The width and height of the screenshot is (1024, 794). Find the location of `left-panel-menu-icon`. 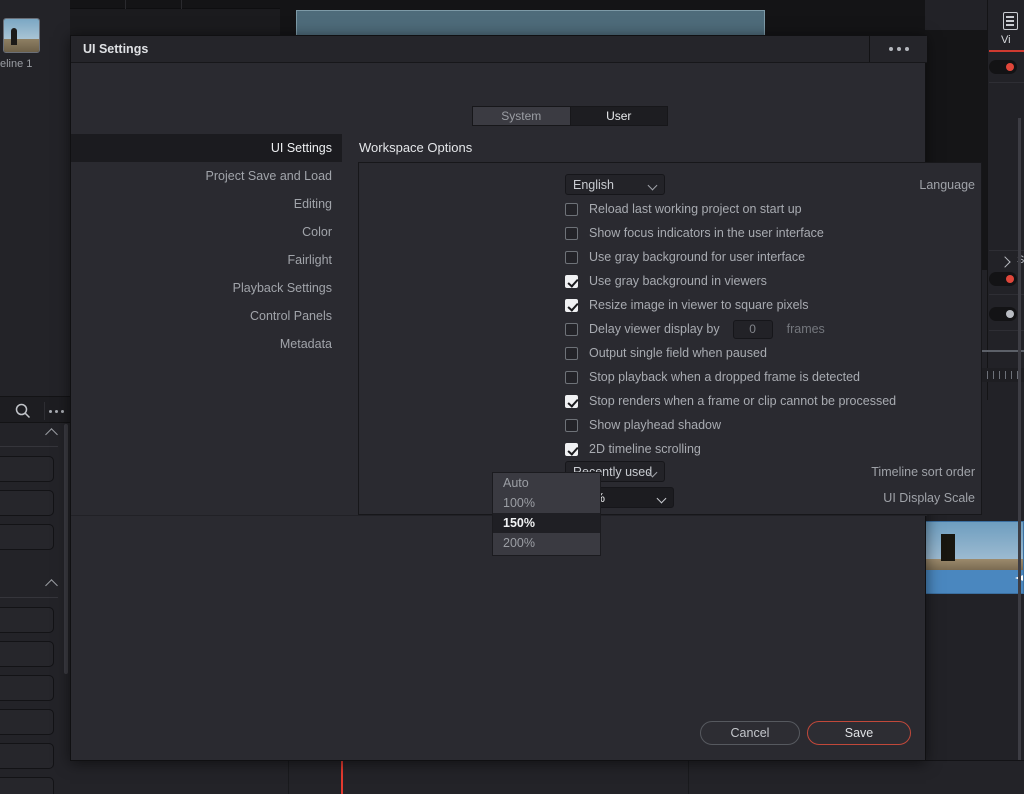

left-panel-menu-icon is located at coordinates (56, 411).